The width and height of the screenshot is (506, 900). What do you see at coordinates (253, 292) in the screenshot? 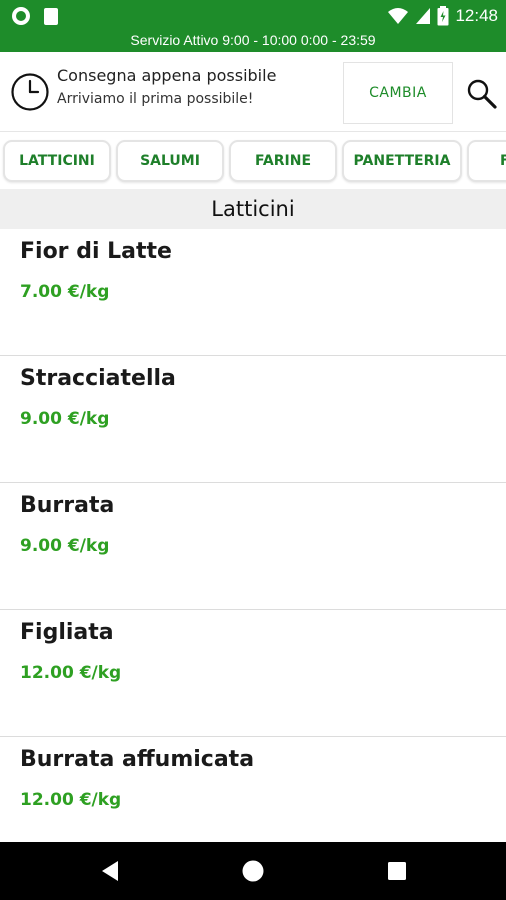
I see `product-item: Fior di Latte 7.00 €/kg` at bounding box center [253, 292].